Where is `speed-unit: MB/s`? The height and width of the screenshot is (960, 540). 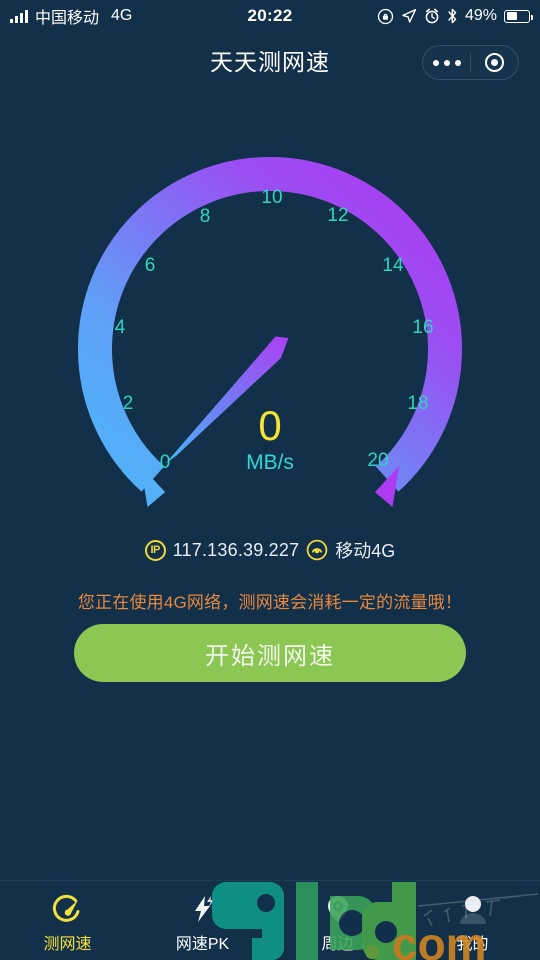
speed-unit: MB/s is located at coordinates (270, 462).